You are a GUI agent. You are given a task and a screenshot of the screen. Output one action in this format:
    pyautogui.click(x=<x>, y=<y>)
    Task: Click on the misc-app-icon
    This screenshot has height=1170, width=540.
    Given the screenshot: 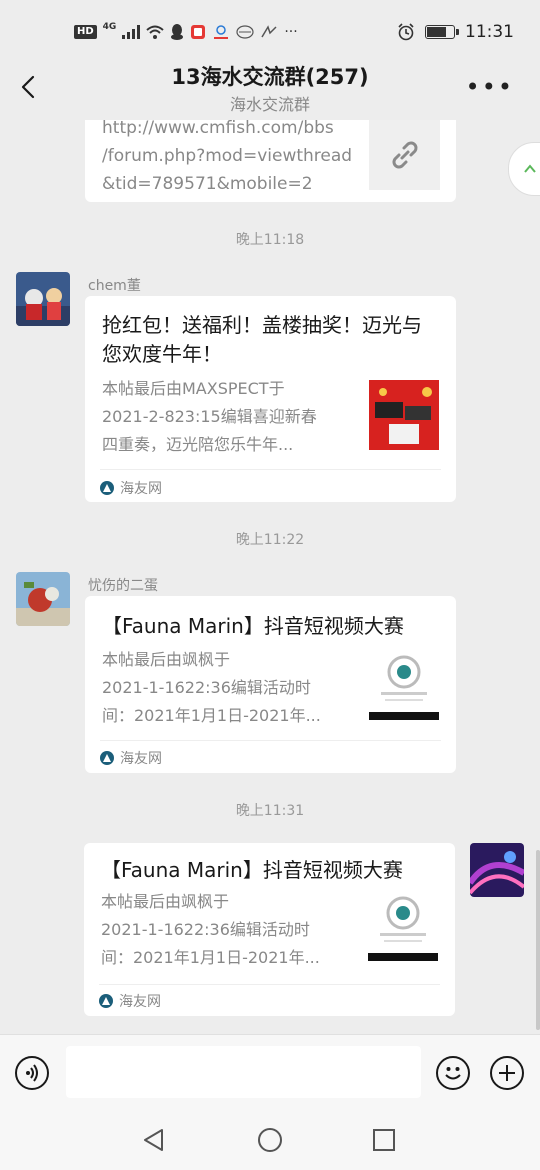 What is the action you would take?
    pyautogui.click(x=269, y=31)
    